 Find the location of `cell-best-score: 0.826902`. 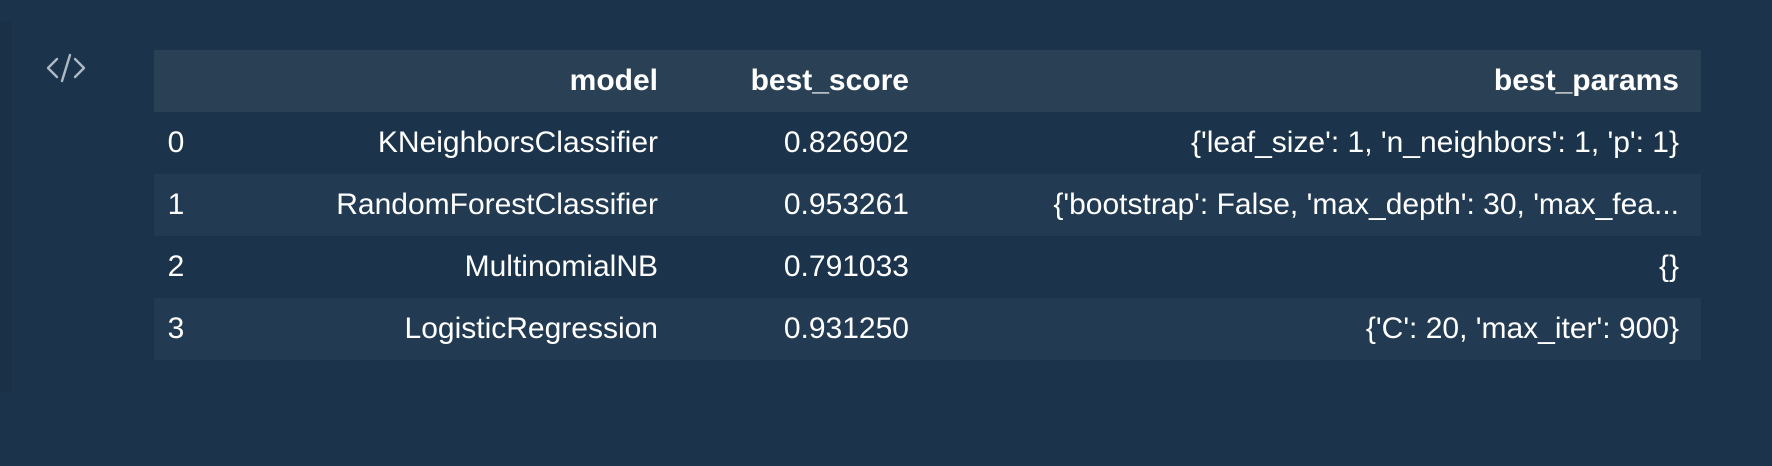

cell-best-score: 0.826902 is located at coordinates (801, 143).